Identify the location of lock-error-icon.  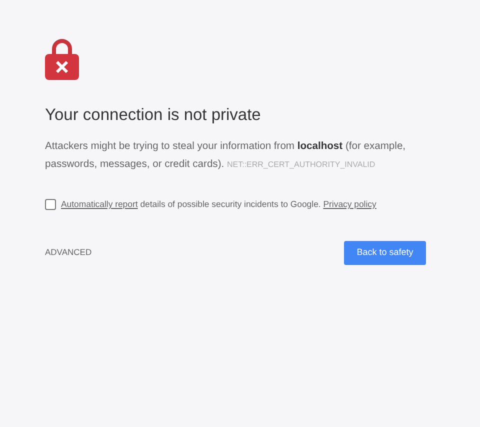
(62, 59).